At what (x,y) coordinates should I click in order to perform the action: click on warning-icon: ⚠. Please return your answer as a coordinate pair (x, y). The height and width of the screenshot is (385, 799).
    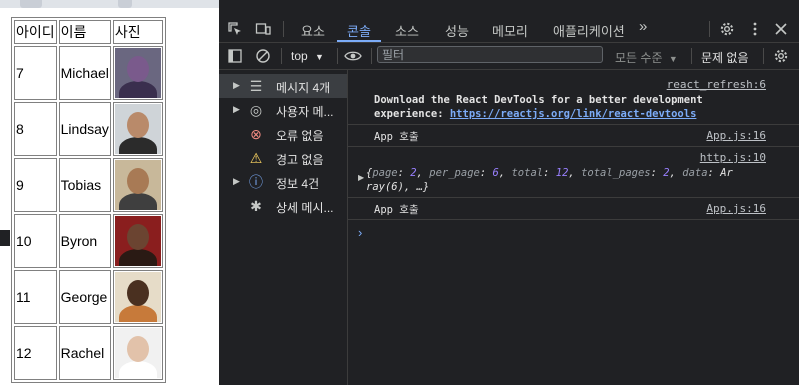
    Looking at the image, I should click on (256, 157).